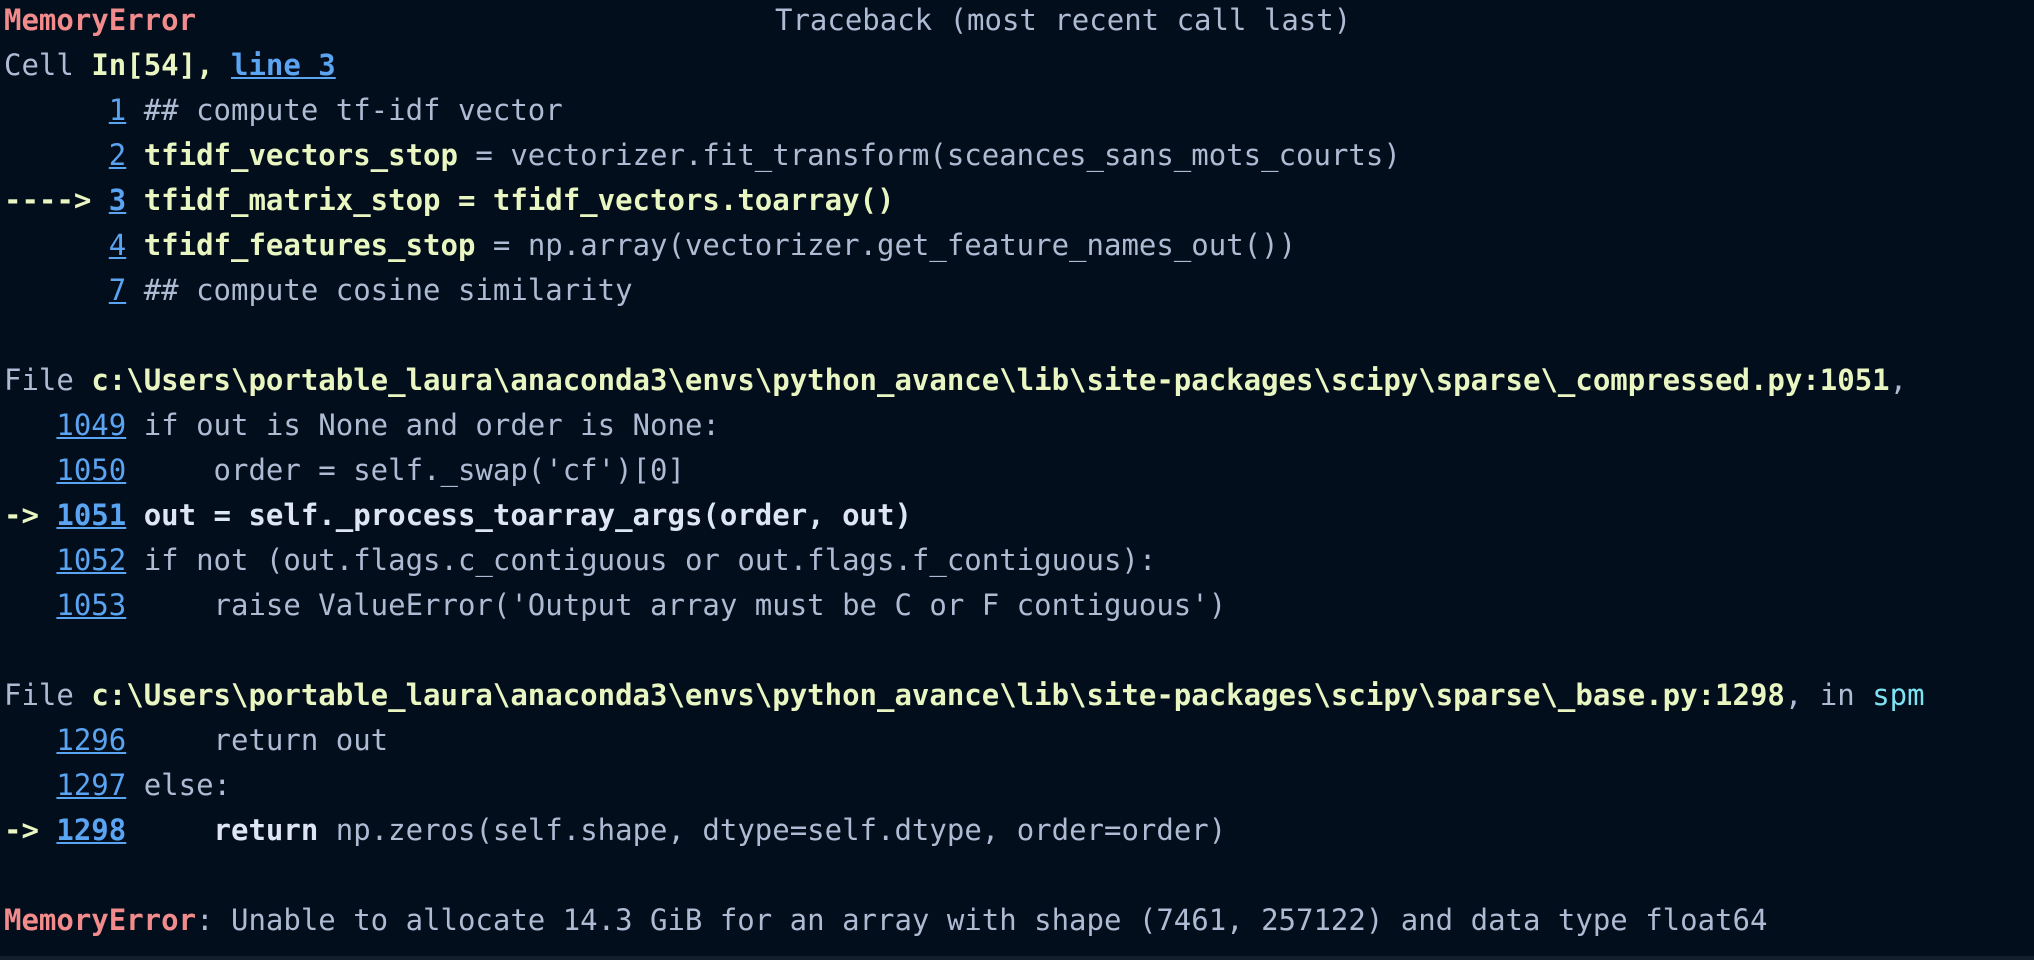 The height and width of the screenshot is (960, 2034). What do you see at coordinates (117, 155) in the screenshot?
I see `line-number-link: 2` at bounding box center [117, 155].